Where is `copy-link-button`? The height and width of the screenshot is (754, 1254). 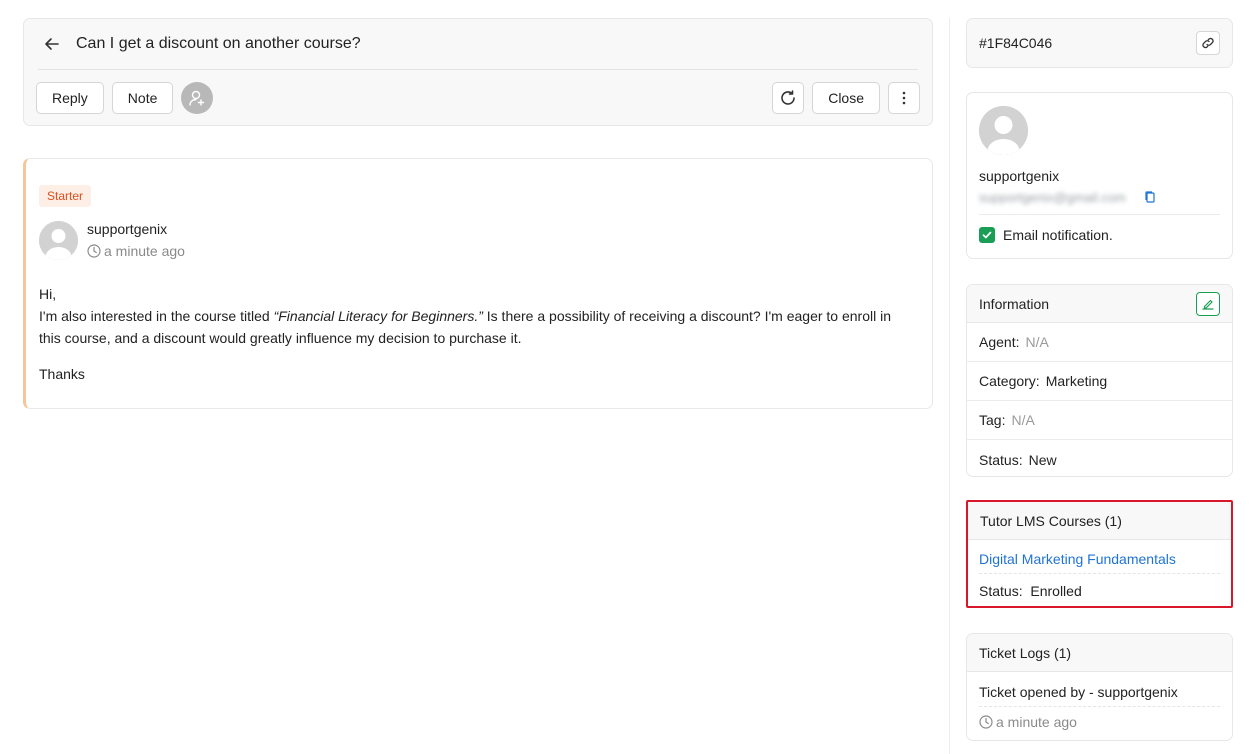 copy-link-button is located at coordinates (1208, 43).